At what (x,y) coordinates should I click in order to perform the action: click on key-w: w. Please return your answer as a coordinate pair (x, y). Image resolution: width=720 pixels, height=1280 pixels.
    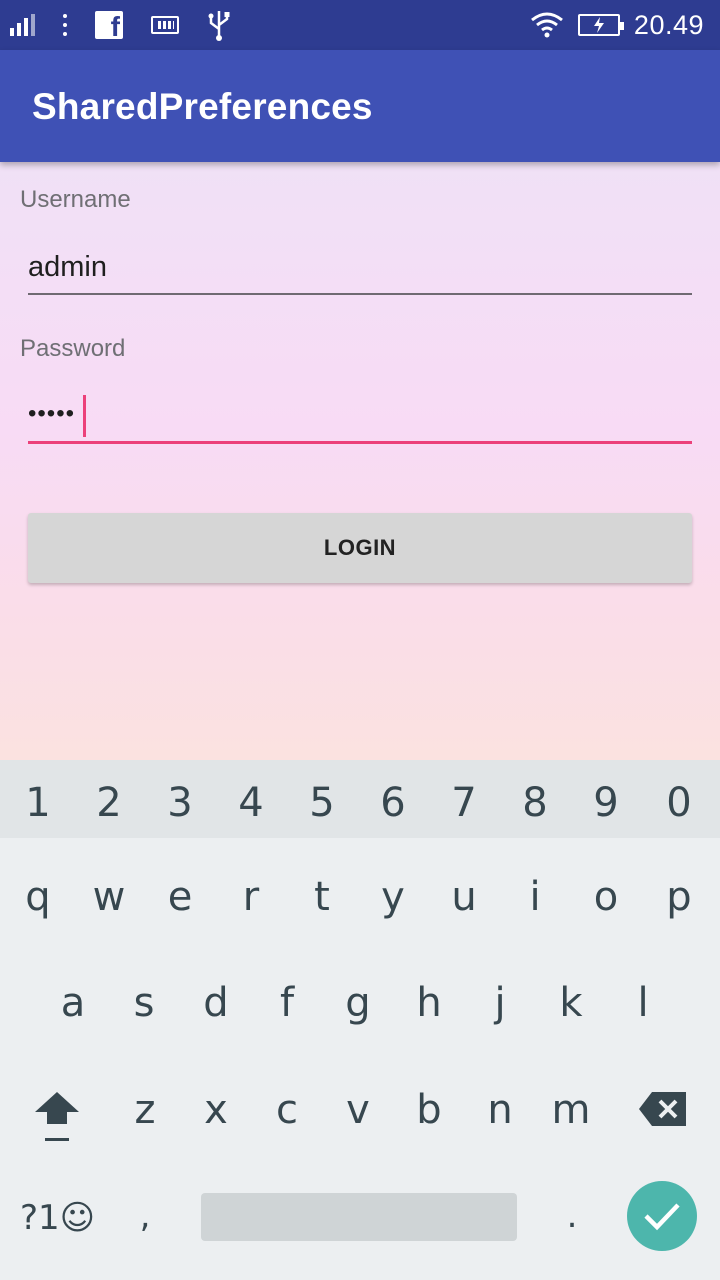
    Looking at the image, I should click on (109, 897).